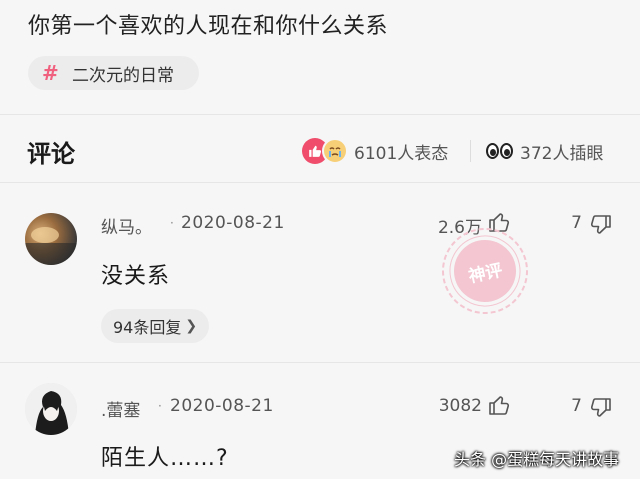 This screenshot has height=479, width=640. I want to click on top-comment-badge: 神评, so click(485, 271).